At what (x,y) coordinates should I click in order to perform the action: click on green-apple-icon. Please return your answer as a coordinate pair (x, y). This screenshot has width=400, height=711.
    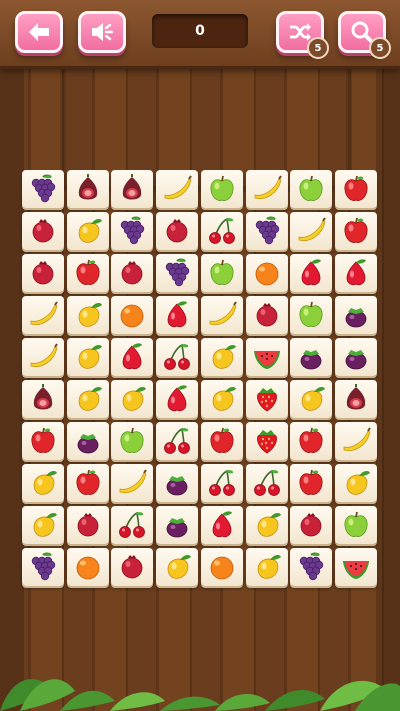
    Looking at the image, I should click on (356, 524).